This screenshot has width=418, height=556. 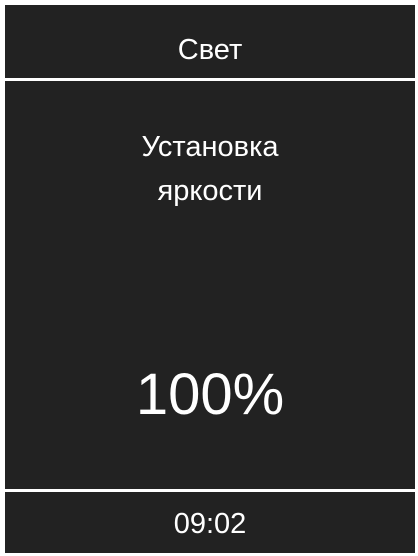 I want to click on clock-time: 09:02, so click(x=210, y=524).